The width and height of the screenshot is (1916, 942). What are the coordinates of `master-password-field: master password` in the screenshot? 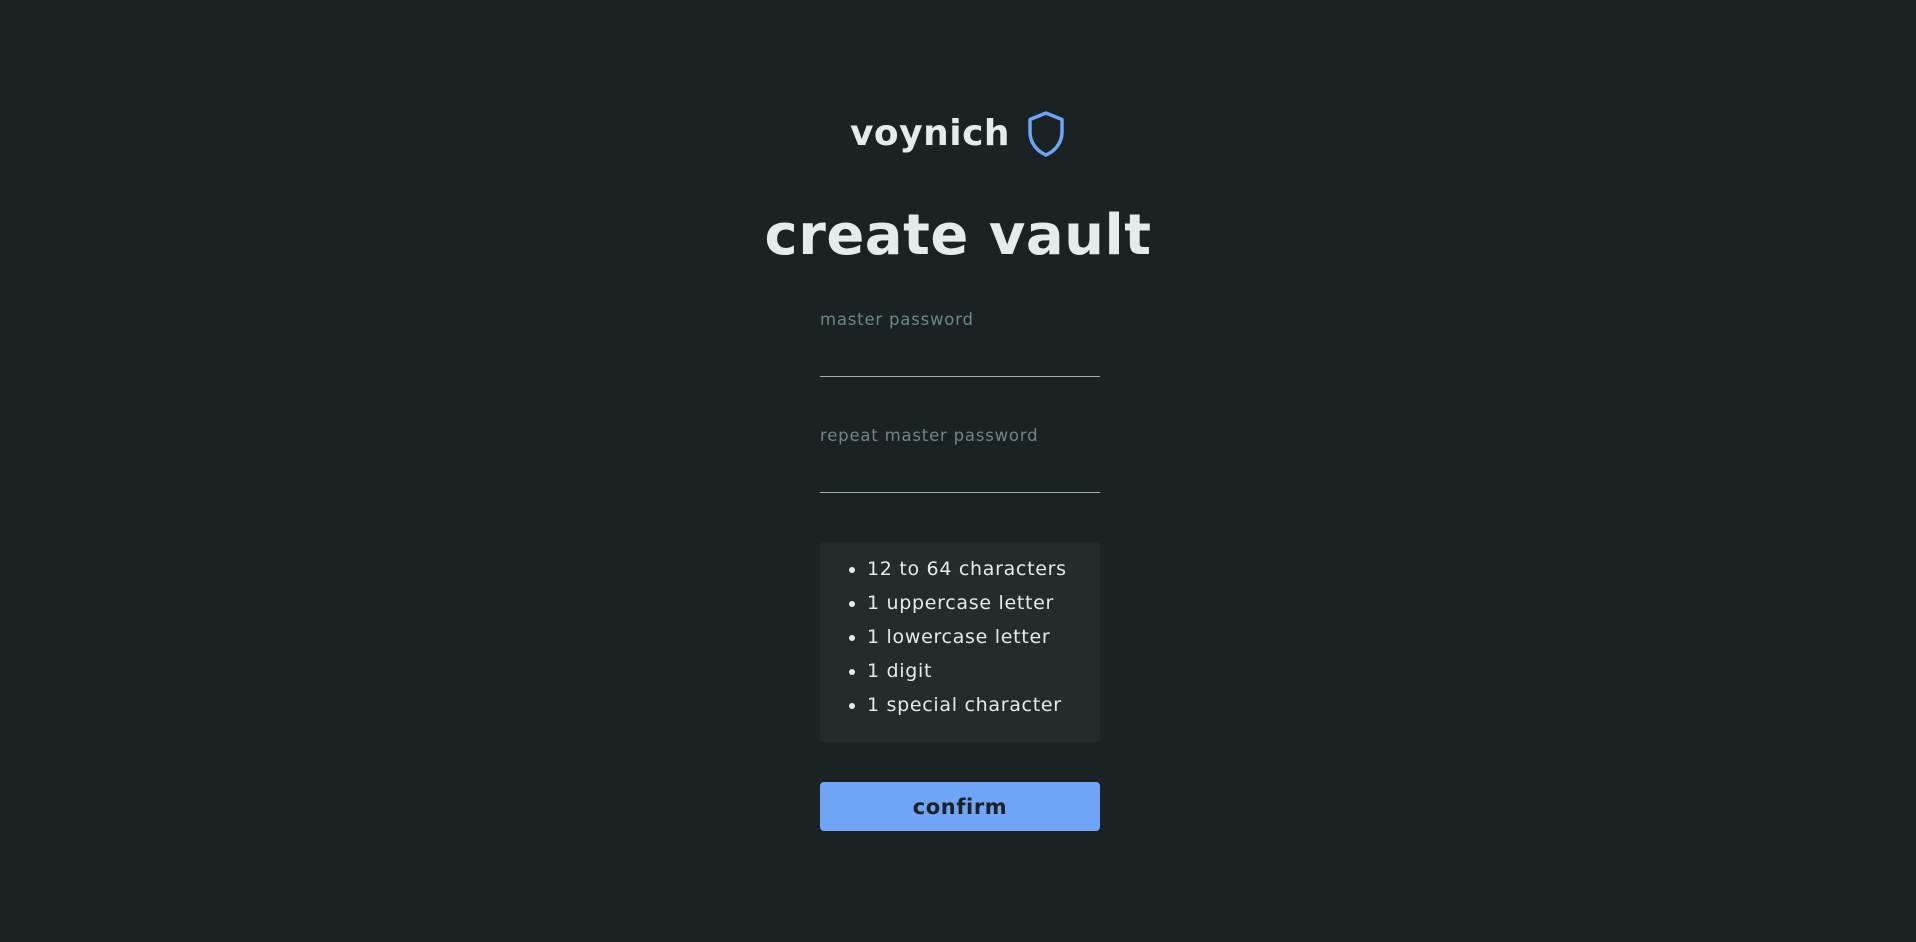 It's located at (960, 343).